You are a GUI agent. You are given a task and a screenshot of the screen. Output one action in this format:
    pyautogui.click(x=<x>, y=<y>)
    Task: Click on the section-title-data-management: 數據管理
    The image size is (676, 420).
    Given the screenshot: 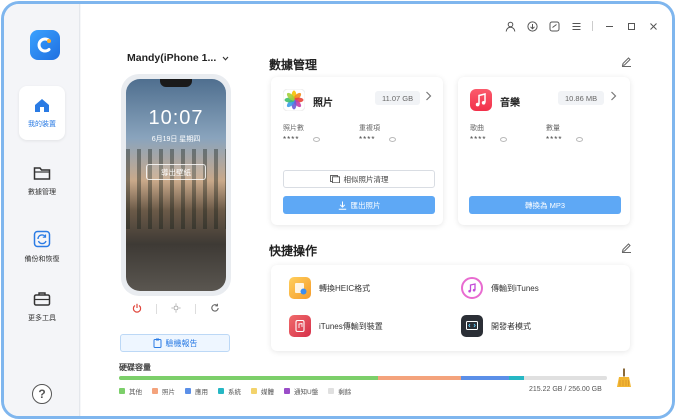 What is the action you would take?
    pyautogui.click(x=293, y=65)
    